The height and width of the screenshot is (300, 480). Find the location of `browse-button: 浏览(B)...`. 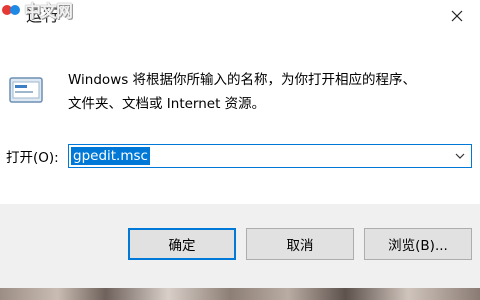

browse-button: 浏览(B)... is located at coordinates (418, 244).